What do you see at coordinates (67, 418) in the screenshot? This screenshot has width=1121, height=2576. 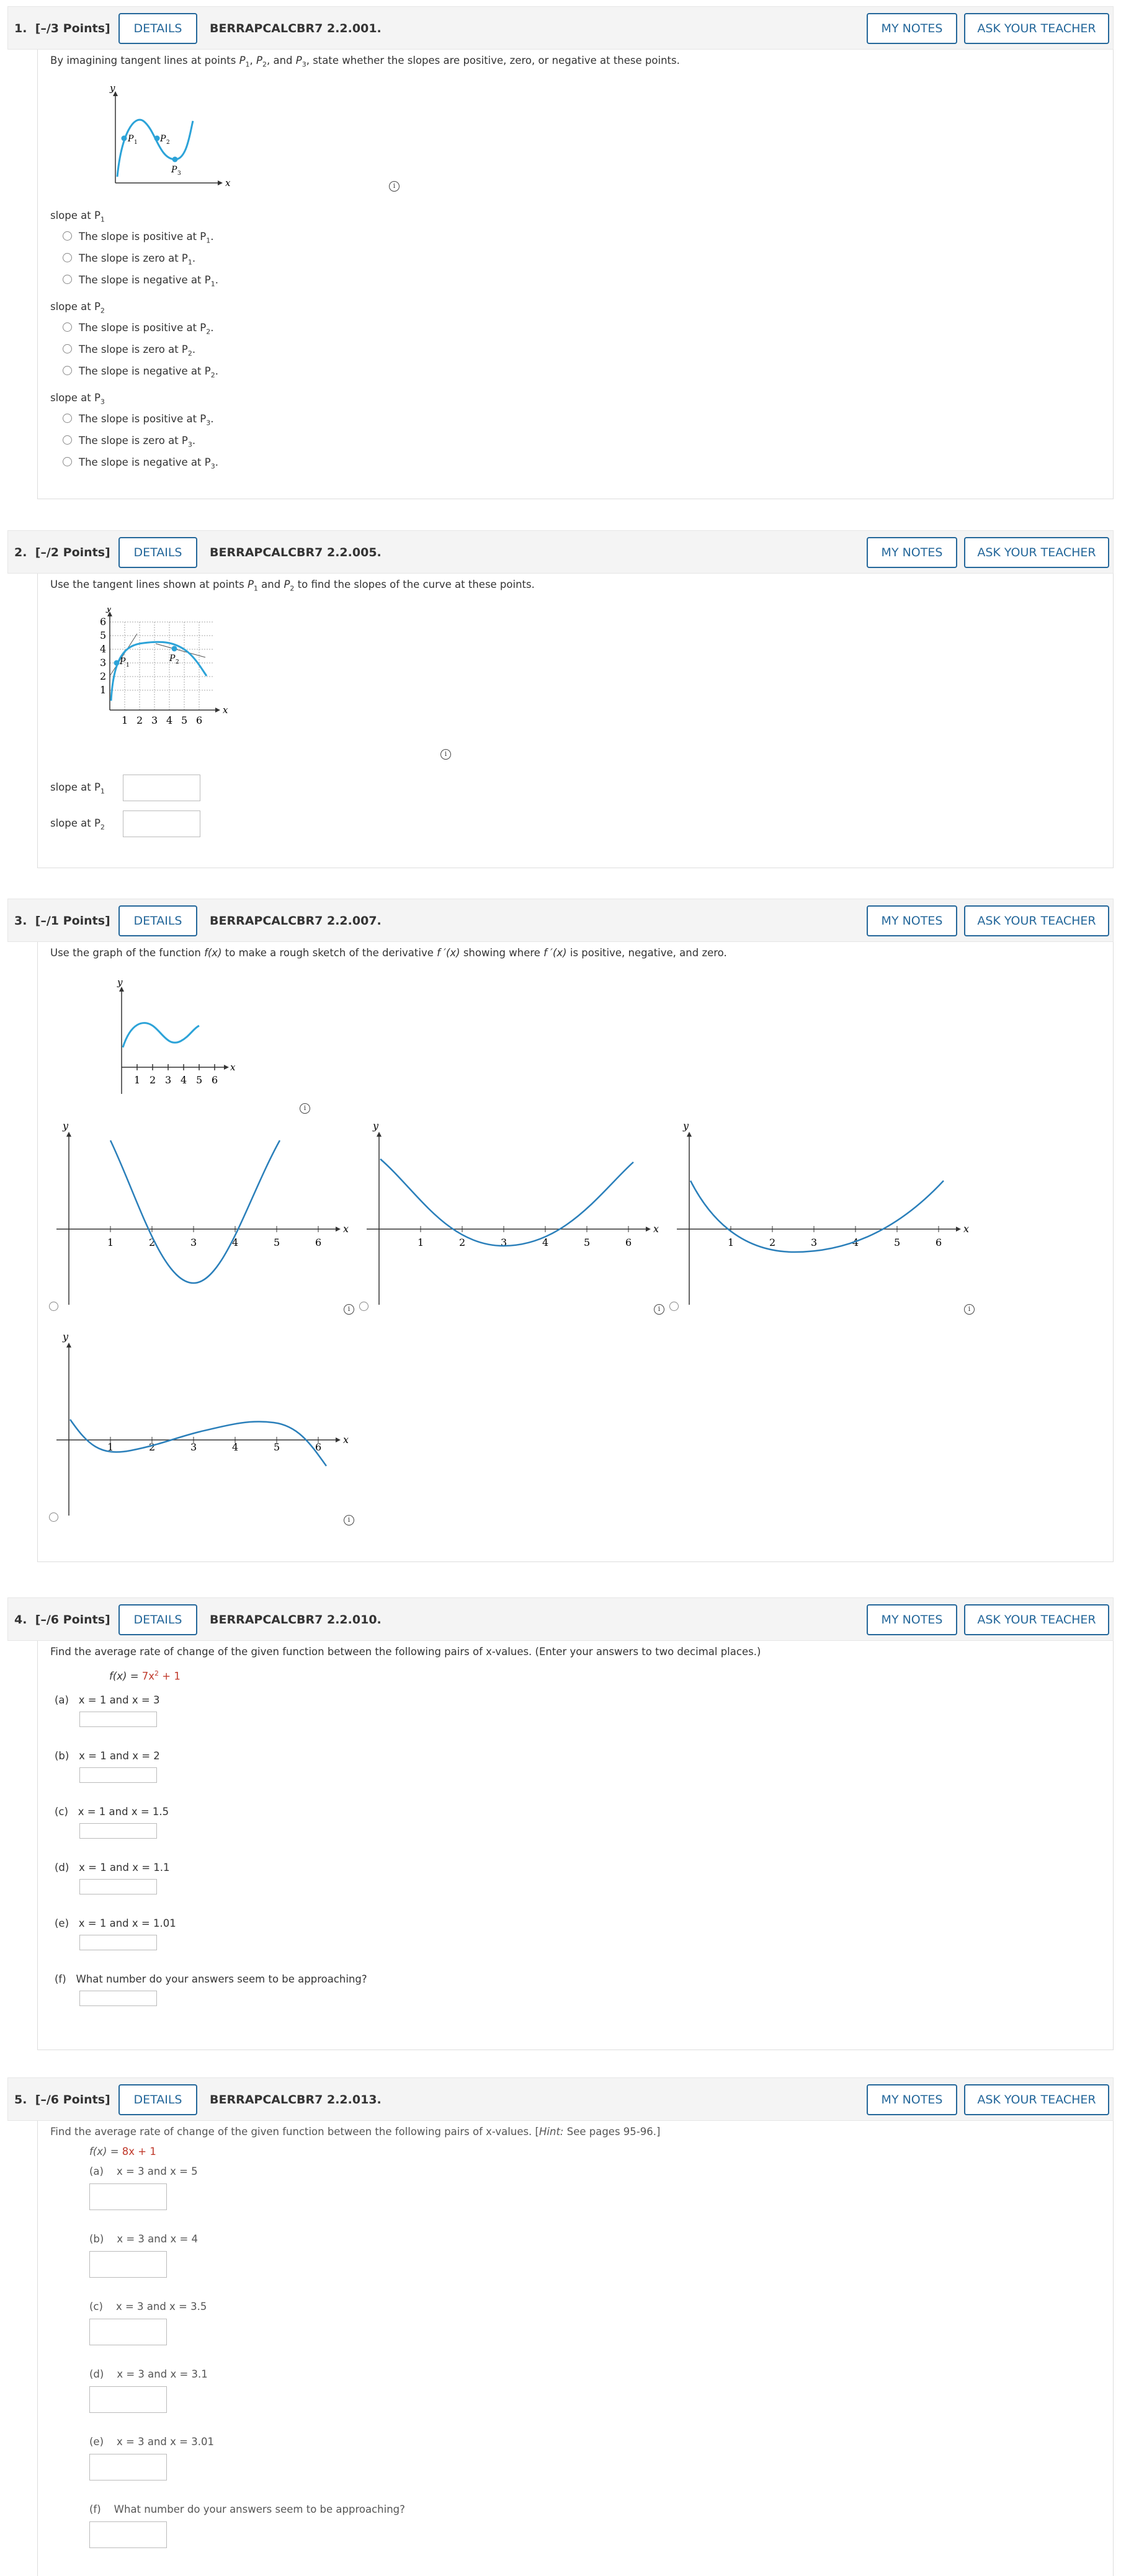 I see `radio-positive-p3` at bounding box center [67, 418].